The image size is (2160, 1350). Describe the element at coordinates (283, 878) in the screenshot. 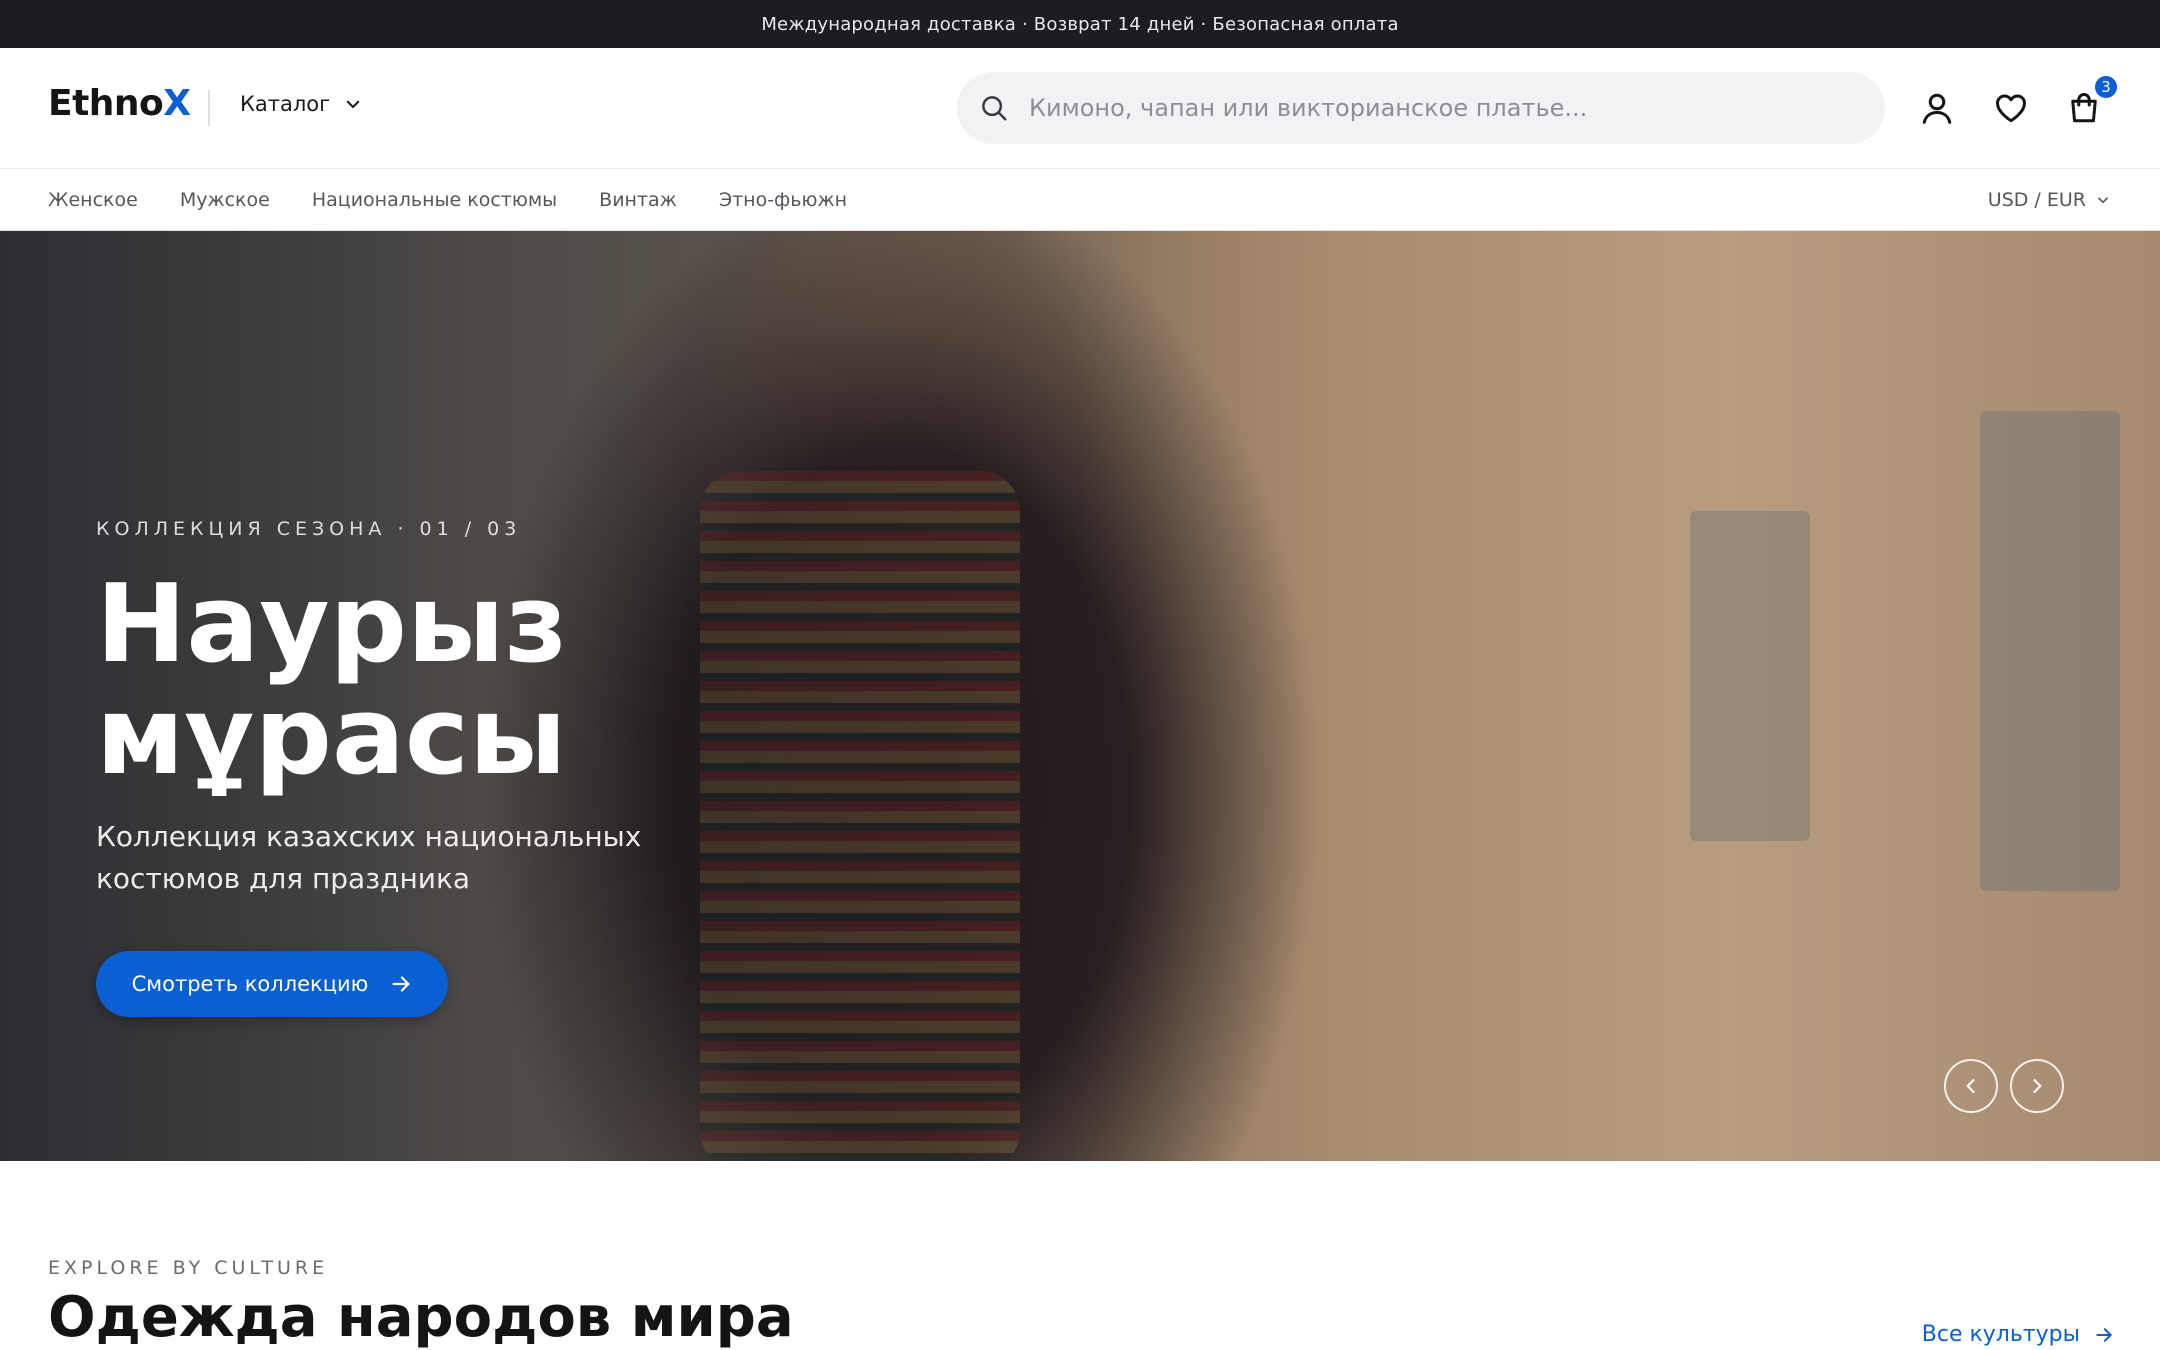

I see `hero-subtitle-line: костюмов для праздника` at that location.